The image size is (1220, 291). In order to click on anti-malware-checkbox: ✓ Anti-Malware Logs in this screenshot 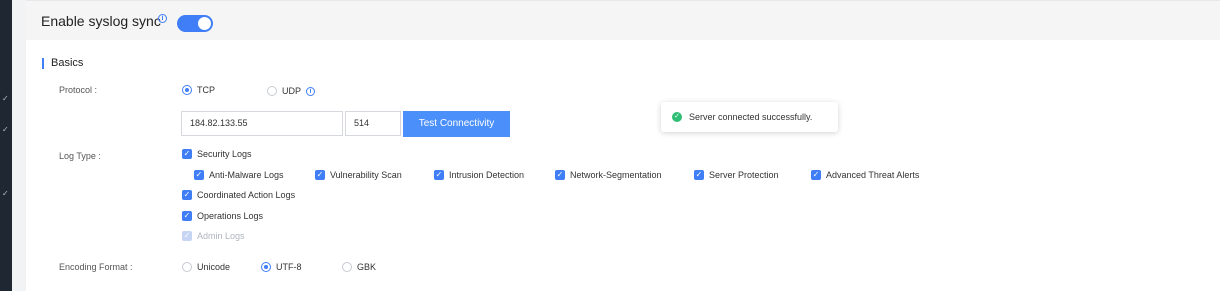, I will do `click(239, 175)`.